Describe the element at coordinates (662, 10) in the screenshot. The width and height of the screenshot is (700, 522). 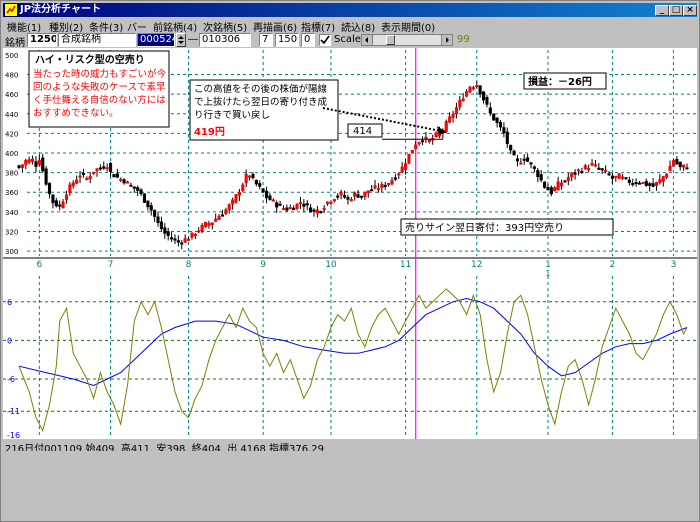
I see `minimize-button: _` at that location.